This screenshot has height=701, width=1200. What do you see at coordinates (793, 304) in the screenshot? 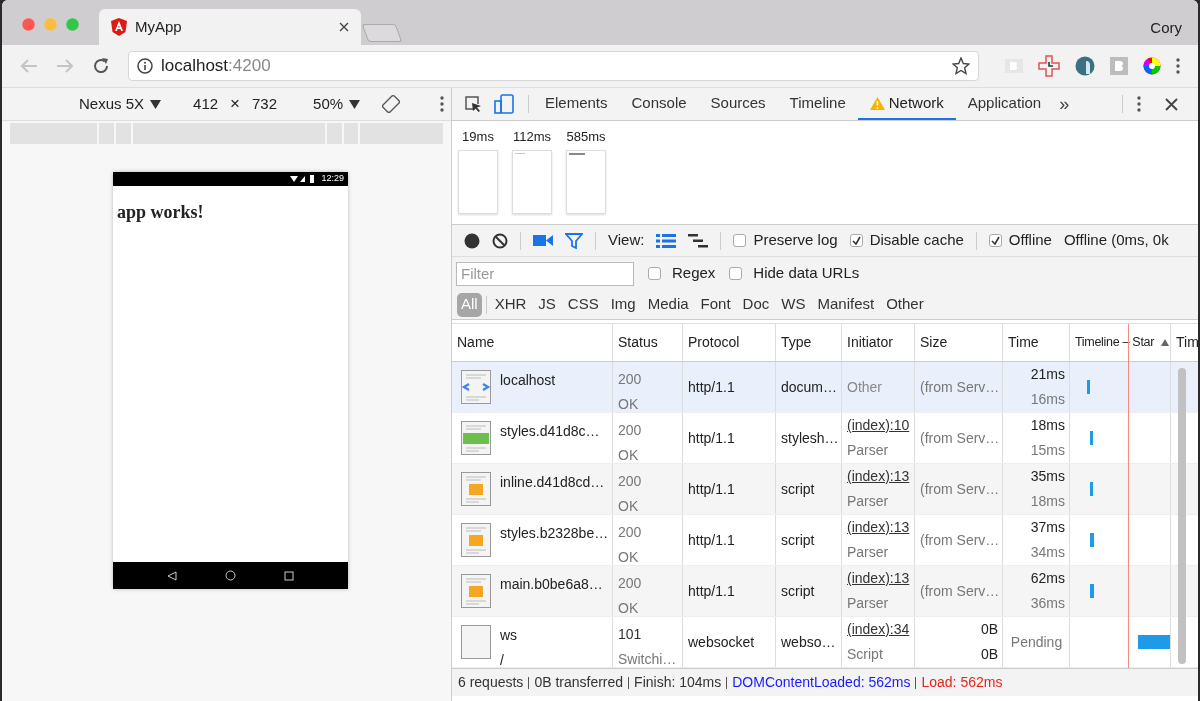
I see `type-filter-button: WS` at bounding box center [793, 304].